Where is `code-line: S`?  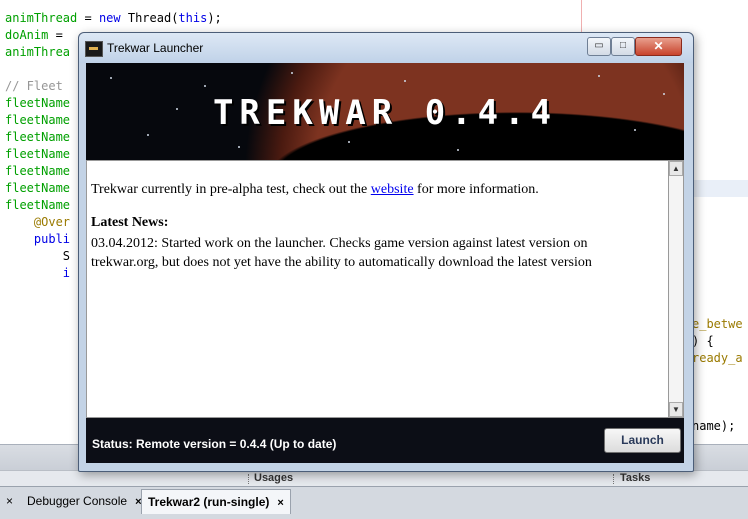
code-line: S is located at coordinates (37, 256).